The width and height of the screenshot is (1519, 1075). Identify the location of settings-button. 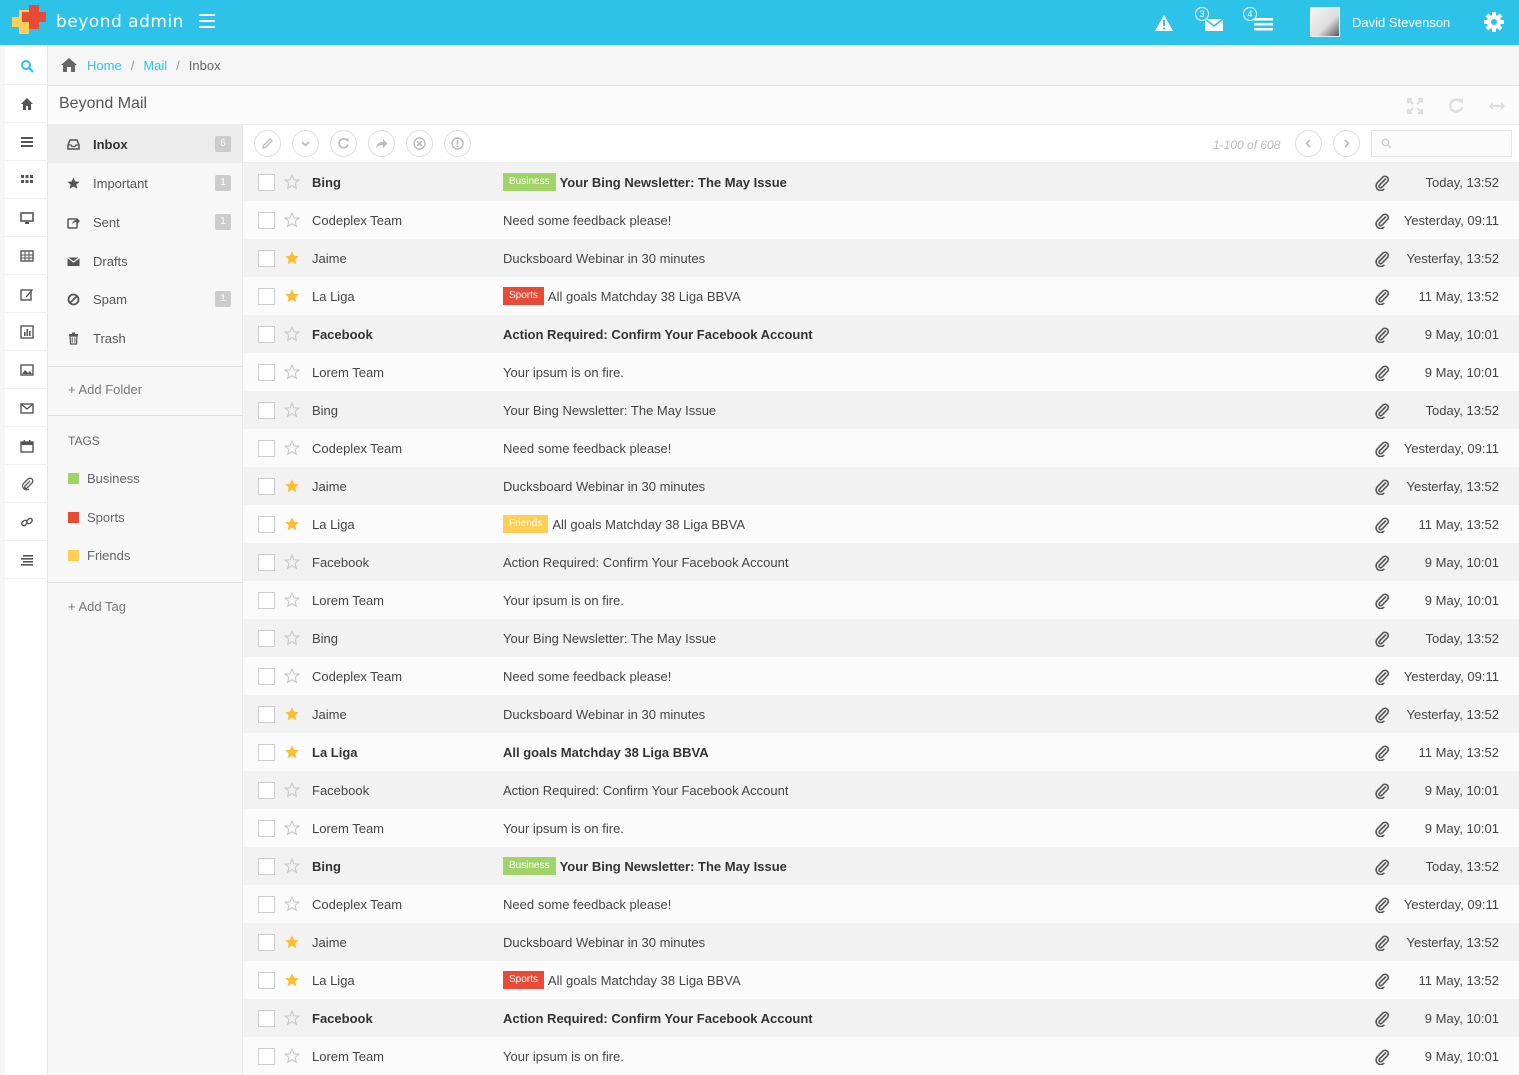
(1494, 22).